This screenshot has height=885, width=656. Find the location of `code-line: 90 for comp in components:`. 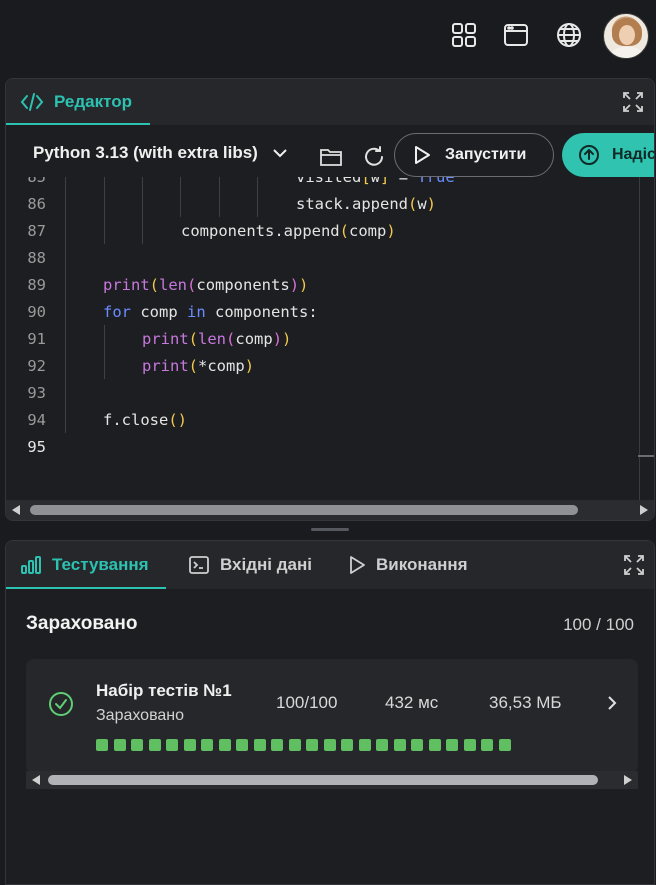

code-line: 90 for comp in components: is located at coordinates (320, 311).